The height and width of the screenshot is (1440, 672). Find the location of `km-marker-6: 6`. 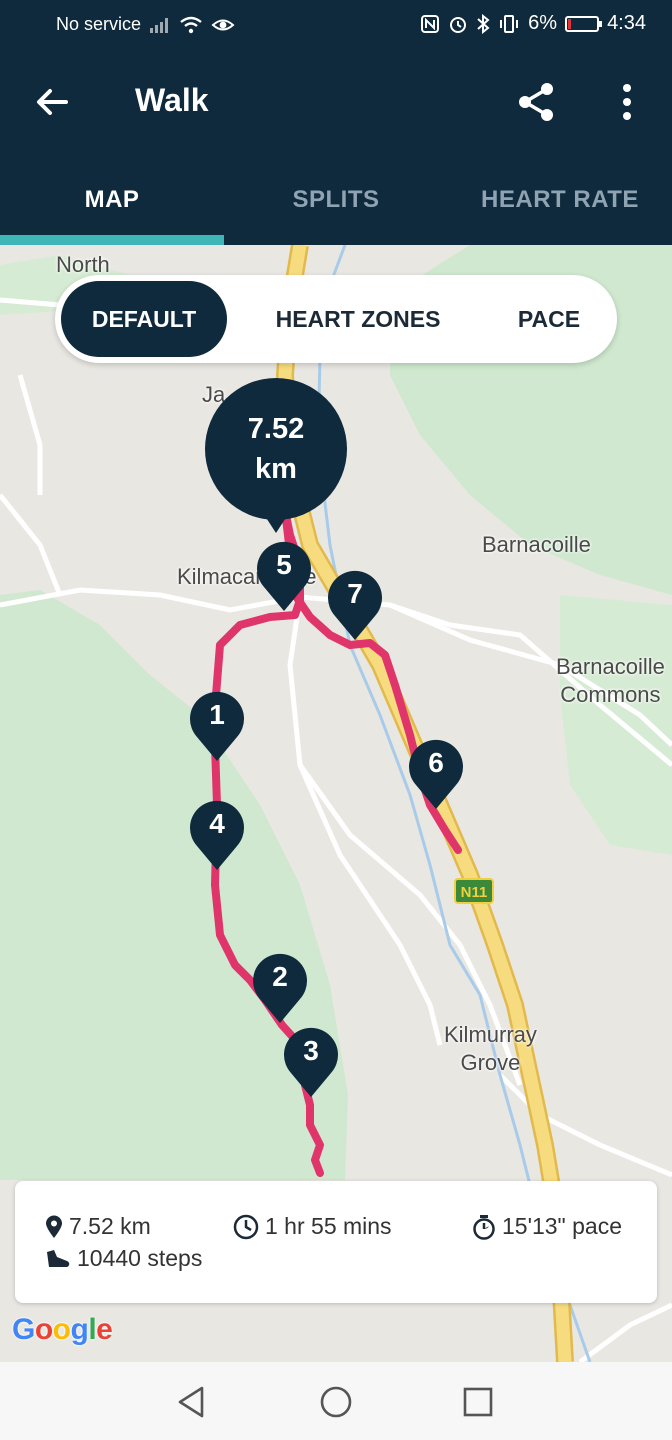

km-marker-6: 6 is located at coordinates (436, 775).